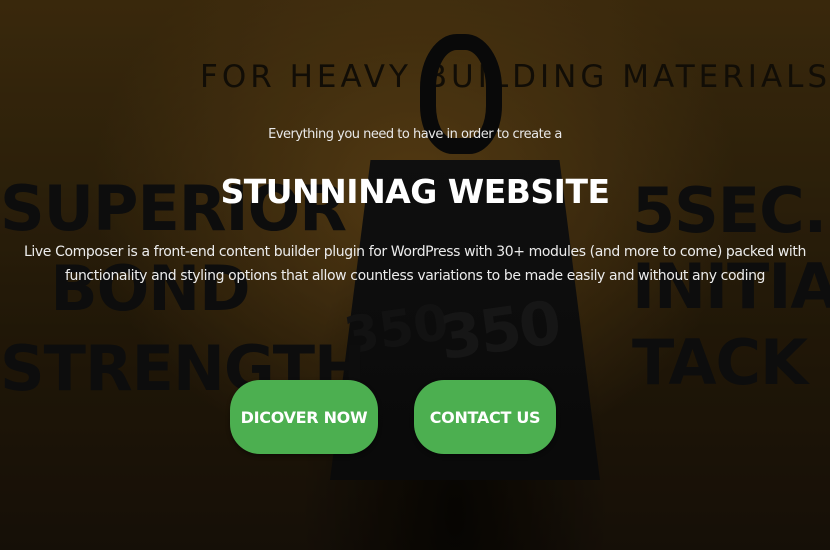  I want to click on hero-title: STUNNINAG WEBSITE, so click(415, 191).